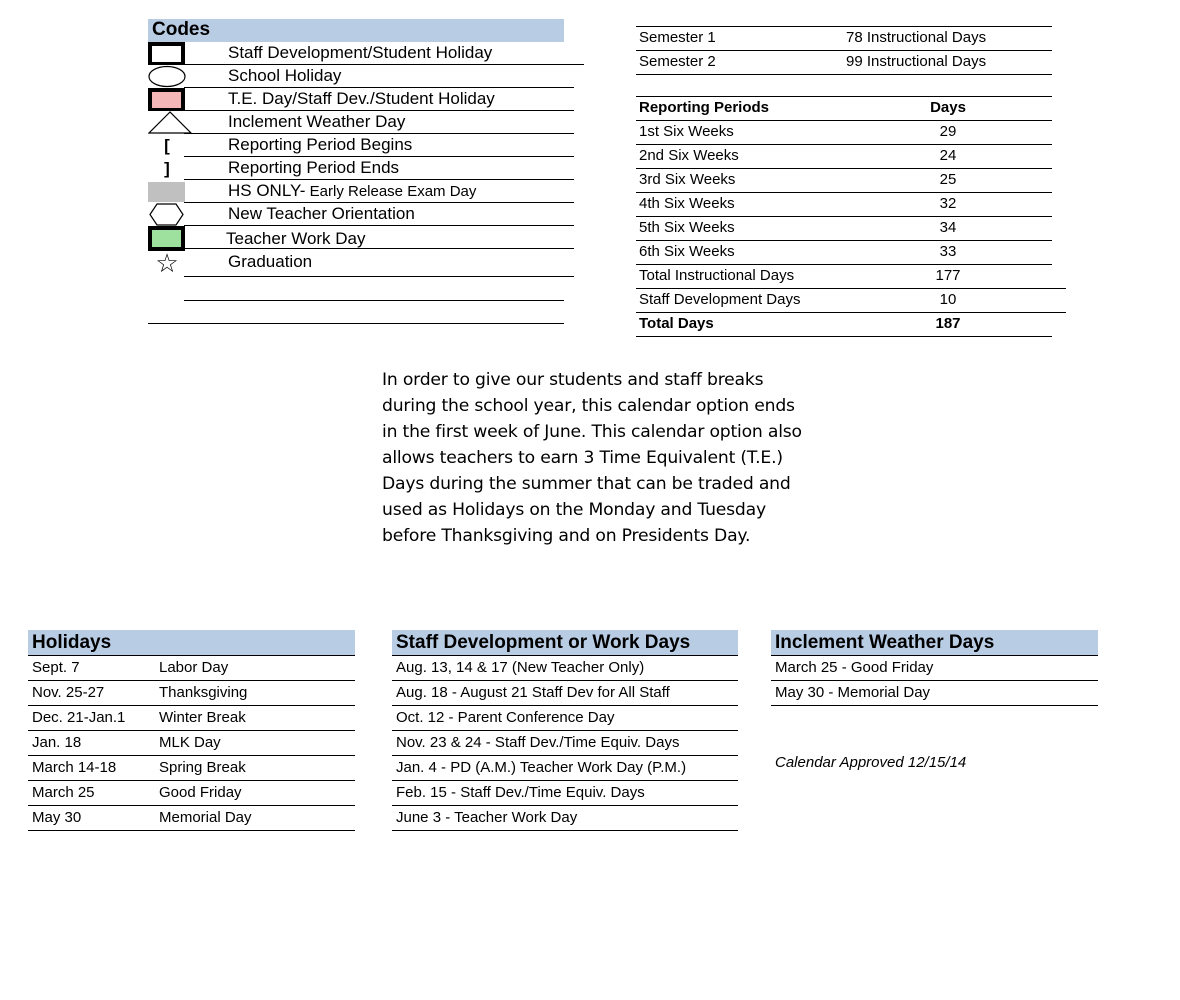 The height and width of the screenshot is (1000, 1180). I want to click on period-days: 177, so click(948, 275).